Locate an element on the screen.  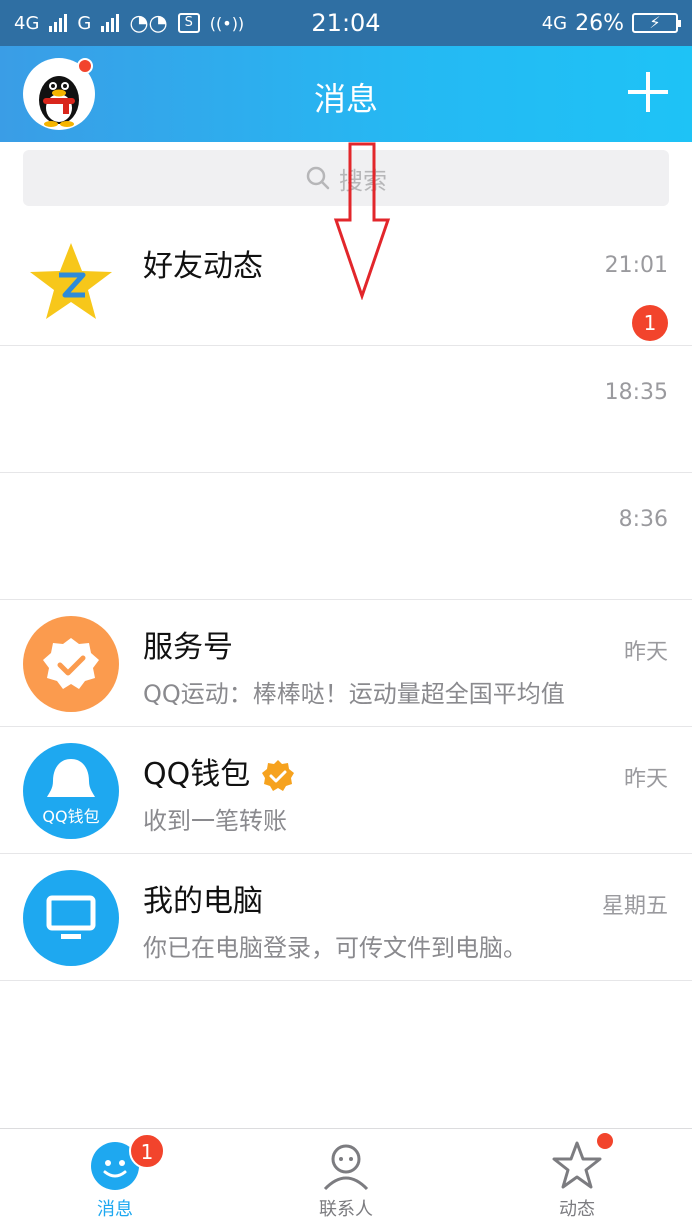
conversation-qq-wallet: QQ钱包 QQ钱包 收到一笔转账 昨天 is located at coordinates (346, 790).